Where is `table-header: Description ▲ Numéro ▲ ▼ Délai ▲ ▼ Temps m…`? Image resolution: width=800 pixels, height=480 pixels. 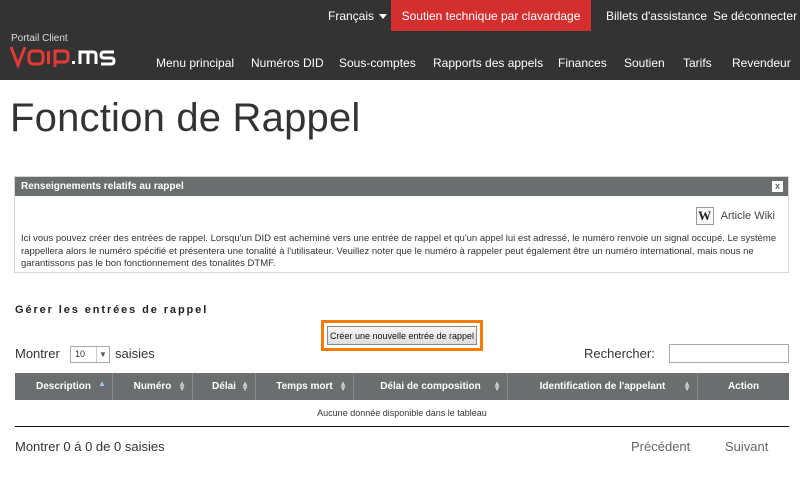
table-header: Description ▲ Numéro ▲ ▼ Délai ▲ ▼ Temps m… is located at coordinates (402, 386).